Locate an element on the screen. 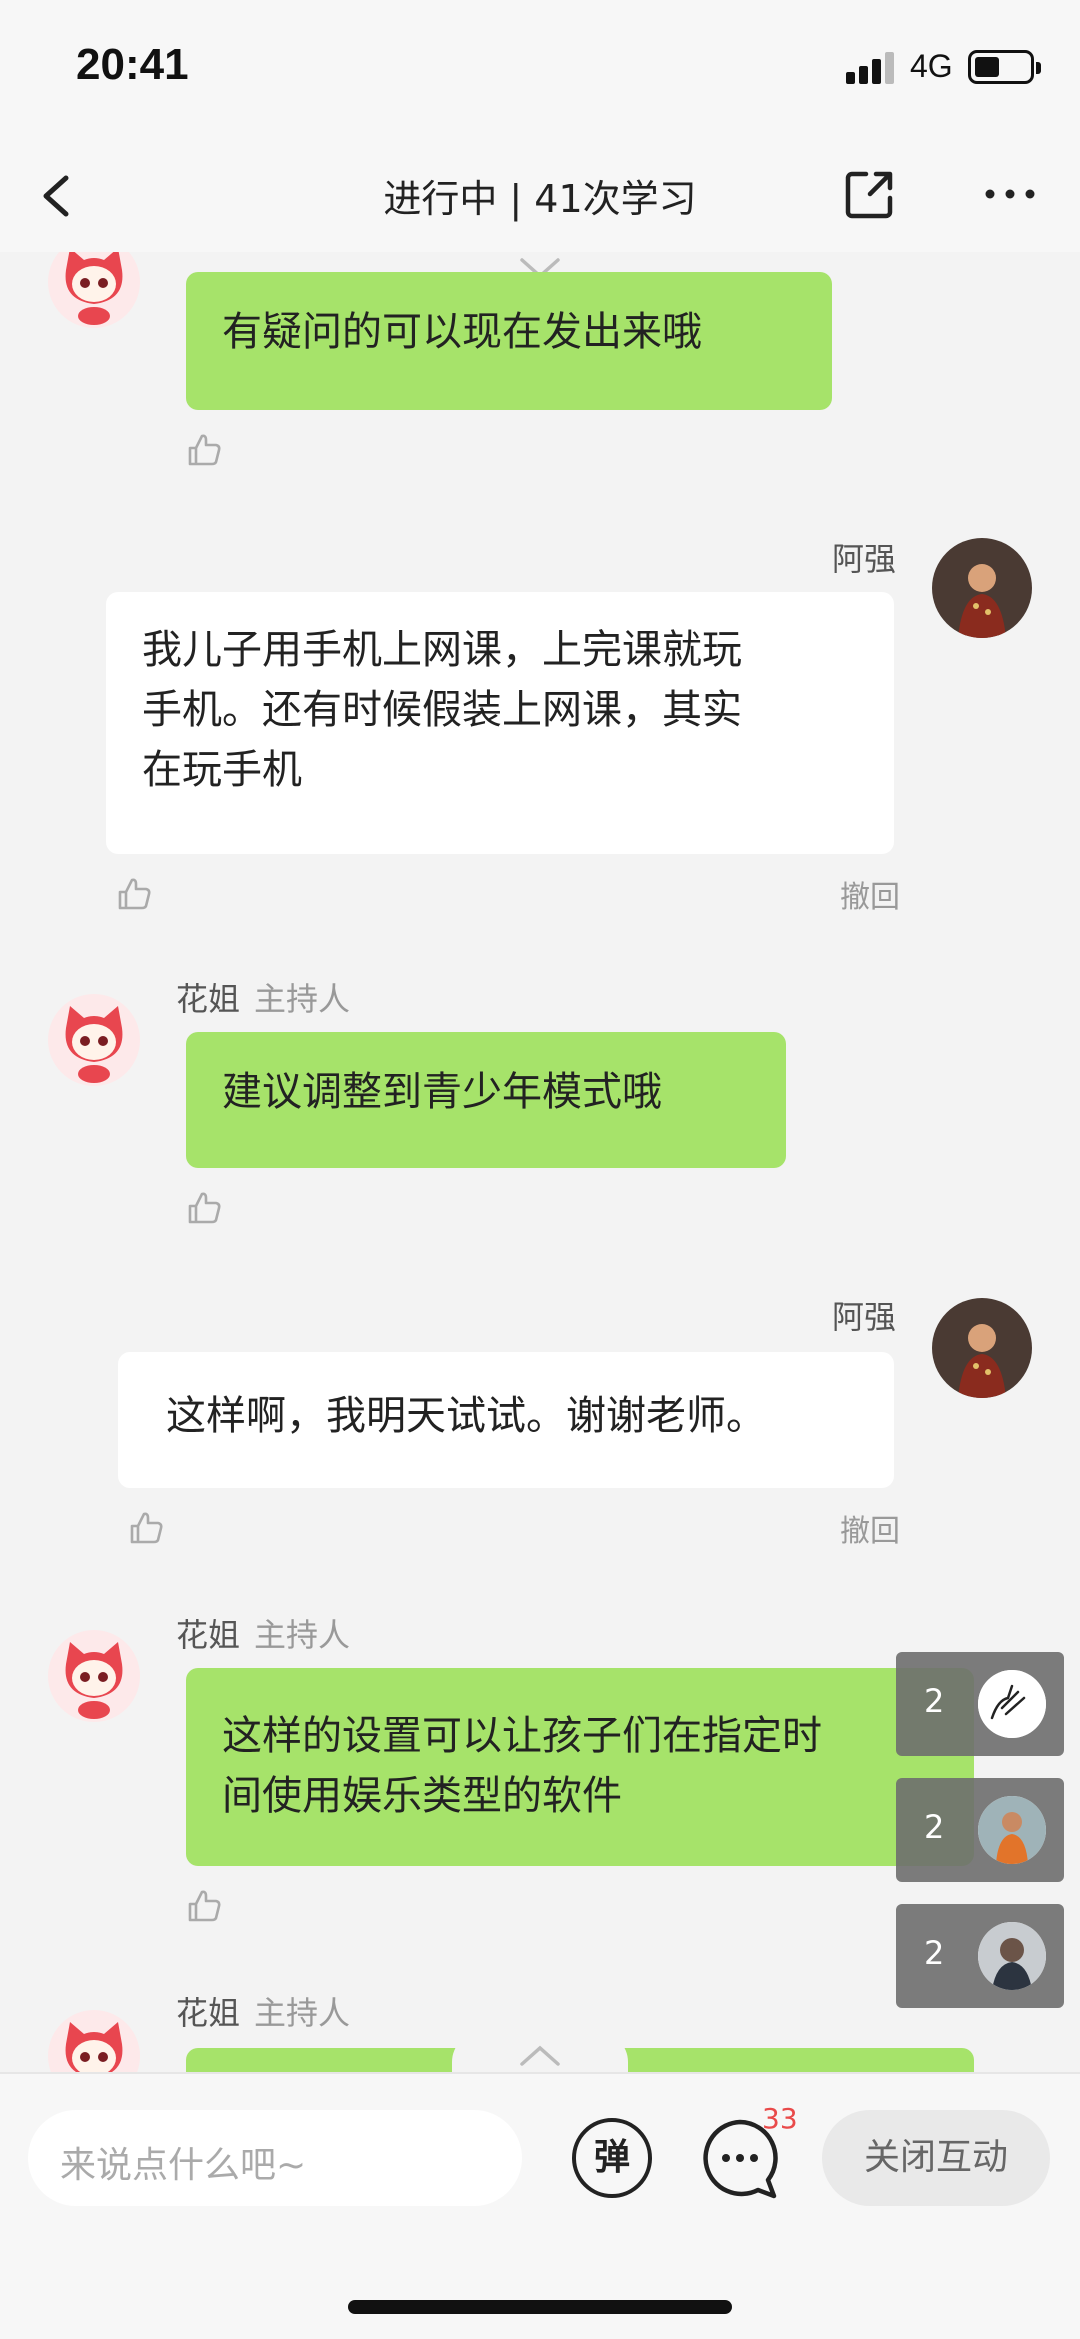 Image resolution: width=1080 pixels, height=2339 pixels. nav-bar: 进行中 | 41次学习 is located at coordinates (540, 196).